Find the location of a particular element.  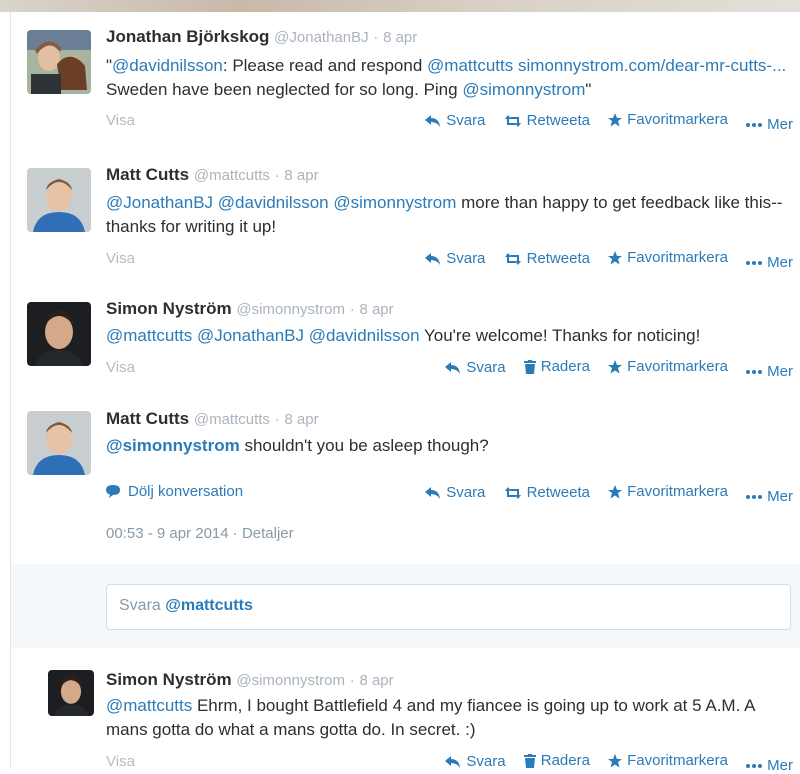

tweet-actions: Svara Radera Favoritmarkera Mer is located at coordinates (612, 763).